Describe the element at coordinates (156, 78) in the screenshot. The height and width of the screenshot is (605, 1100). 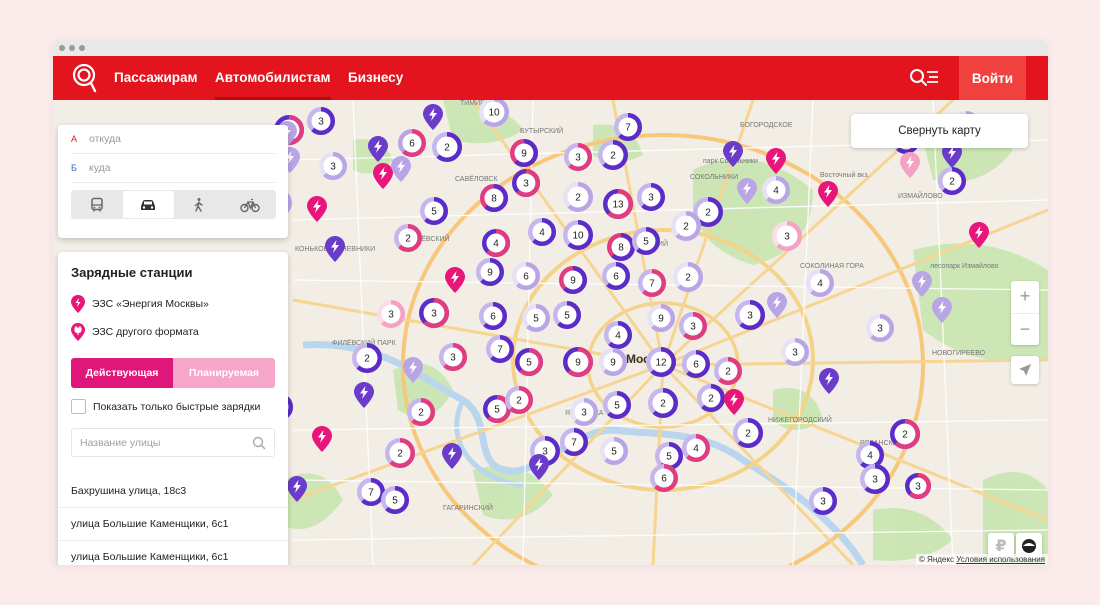
I see `nav-passengers: Пассажирам` at that location.